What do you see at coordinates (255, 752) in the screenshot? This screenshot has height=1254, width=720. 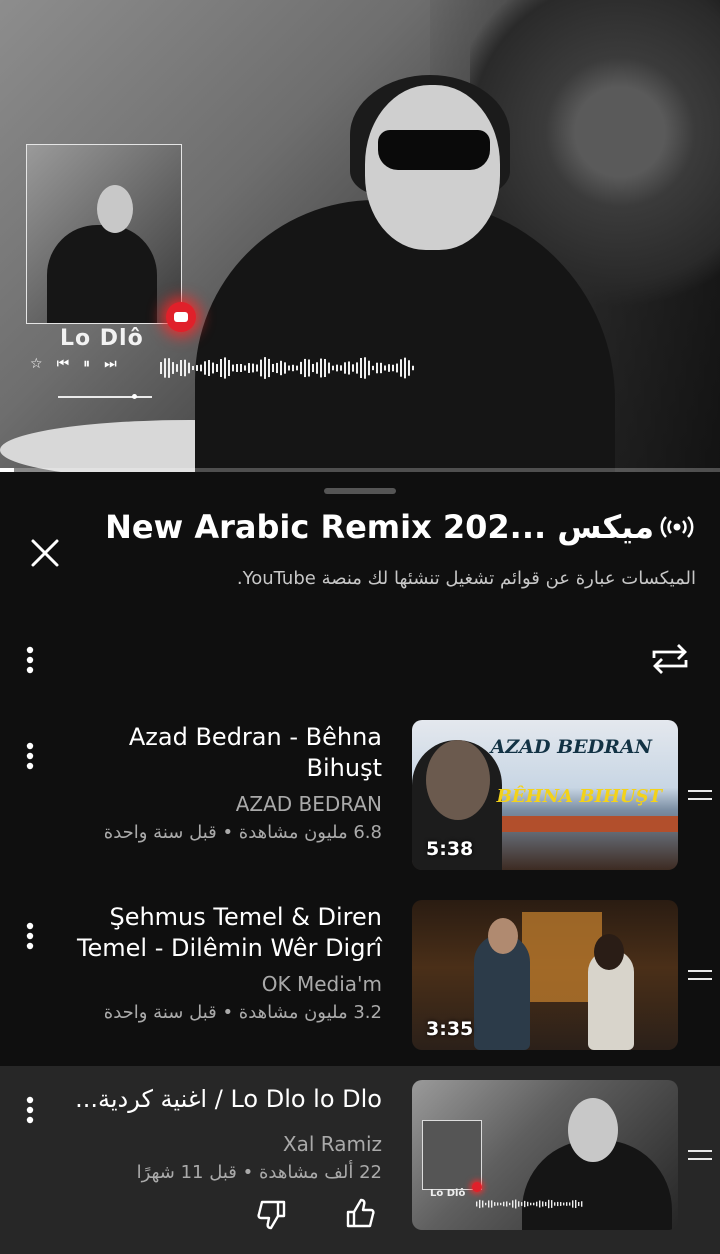 I see `item-title: Azad Bedran - Bêhna Bihuşt` at bounding box center [255, 752].